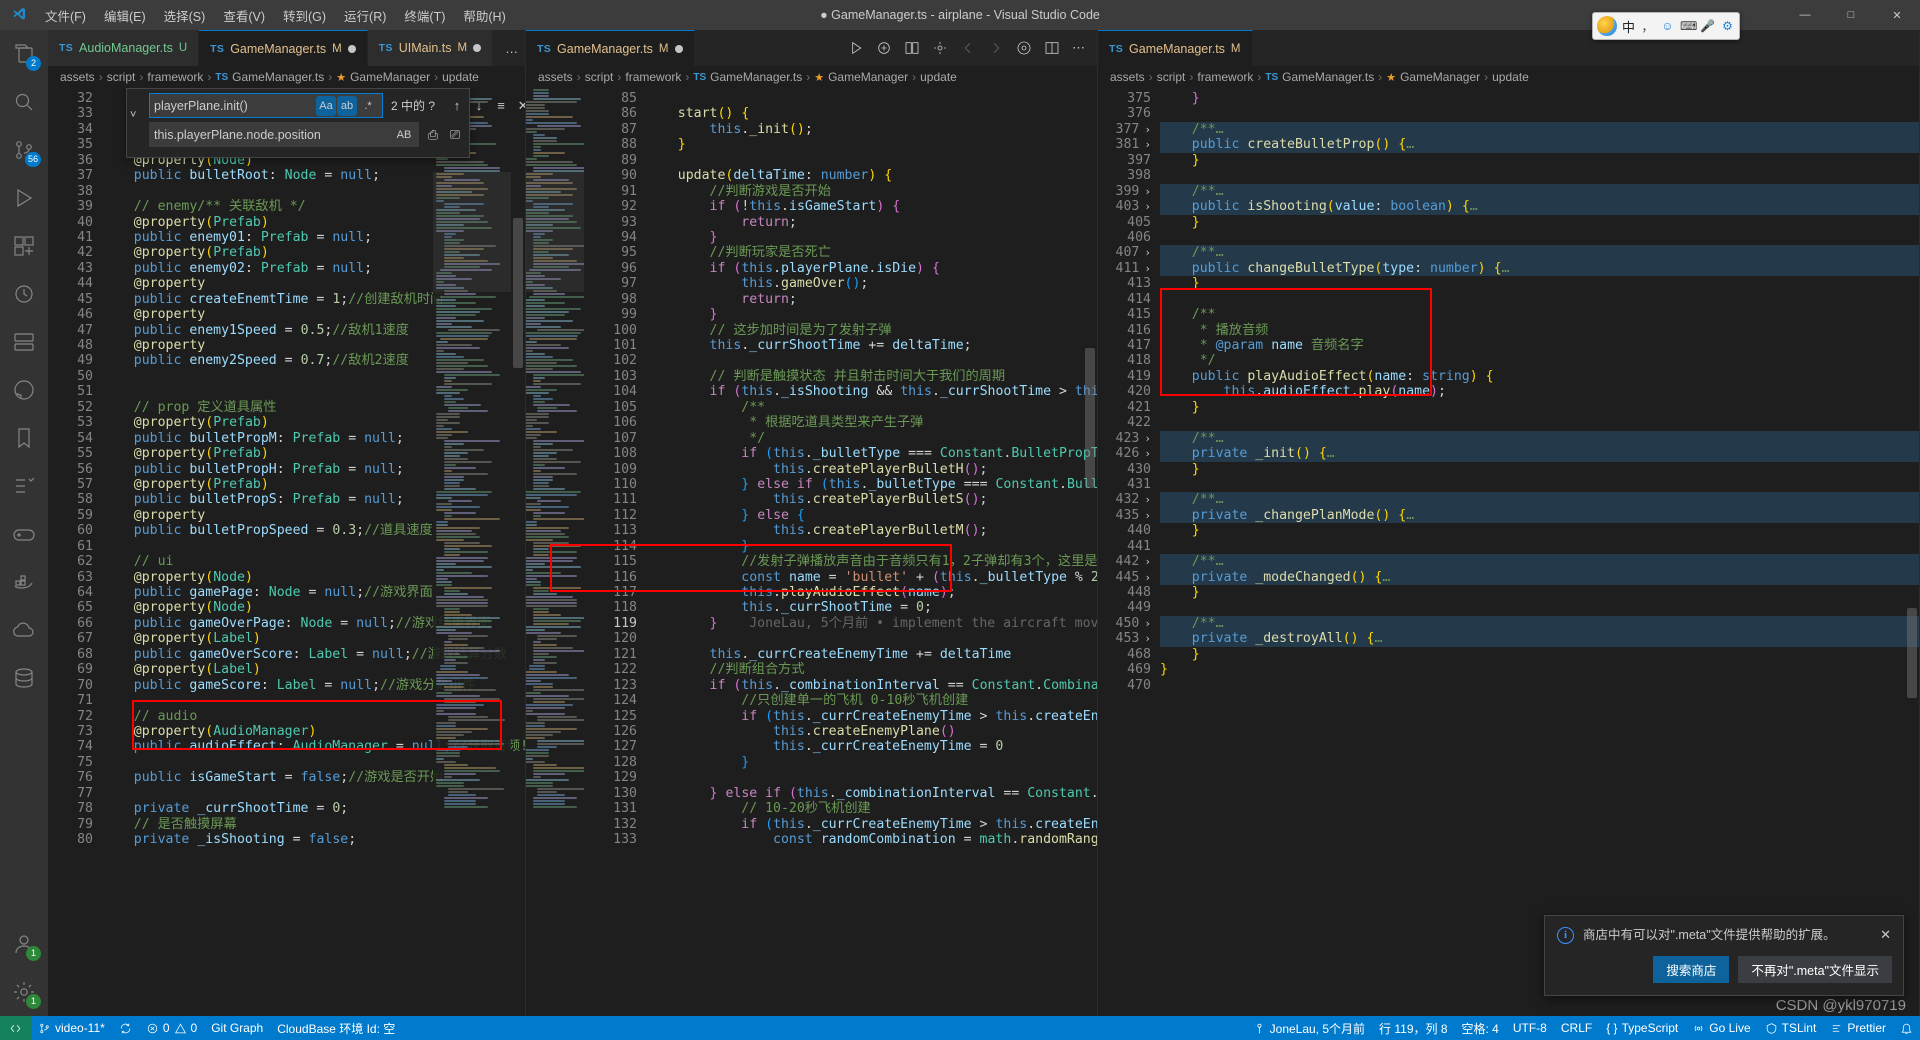  Describe the element at coordinates (610, 48) in the screenshot. I see `tab-gamemanager-2: TS GameManager.ts M` at that location.